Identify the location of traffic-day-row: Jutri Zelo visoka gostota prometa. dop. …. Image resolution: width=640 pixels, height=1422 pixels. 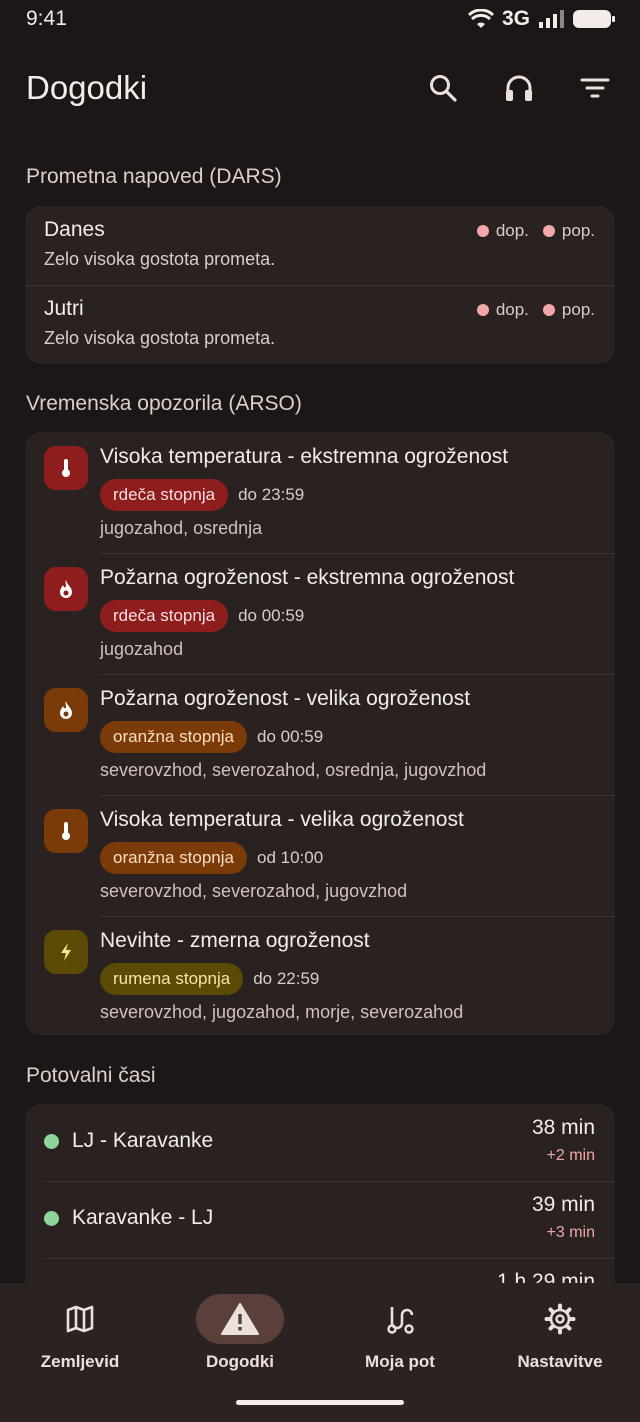
(320, 324).